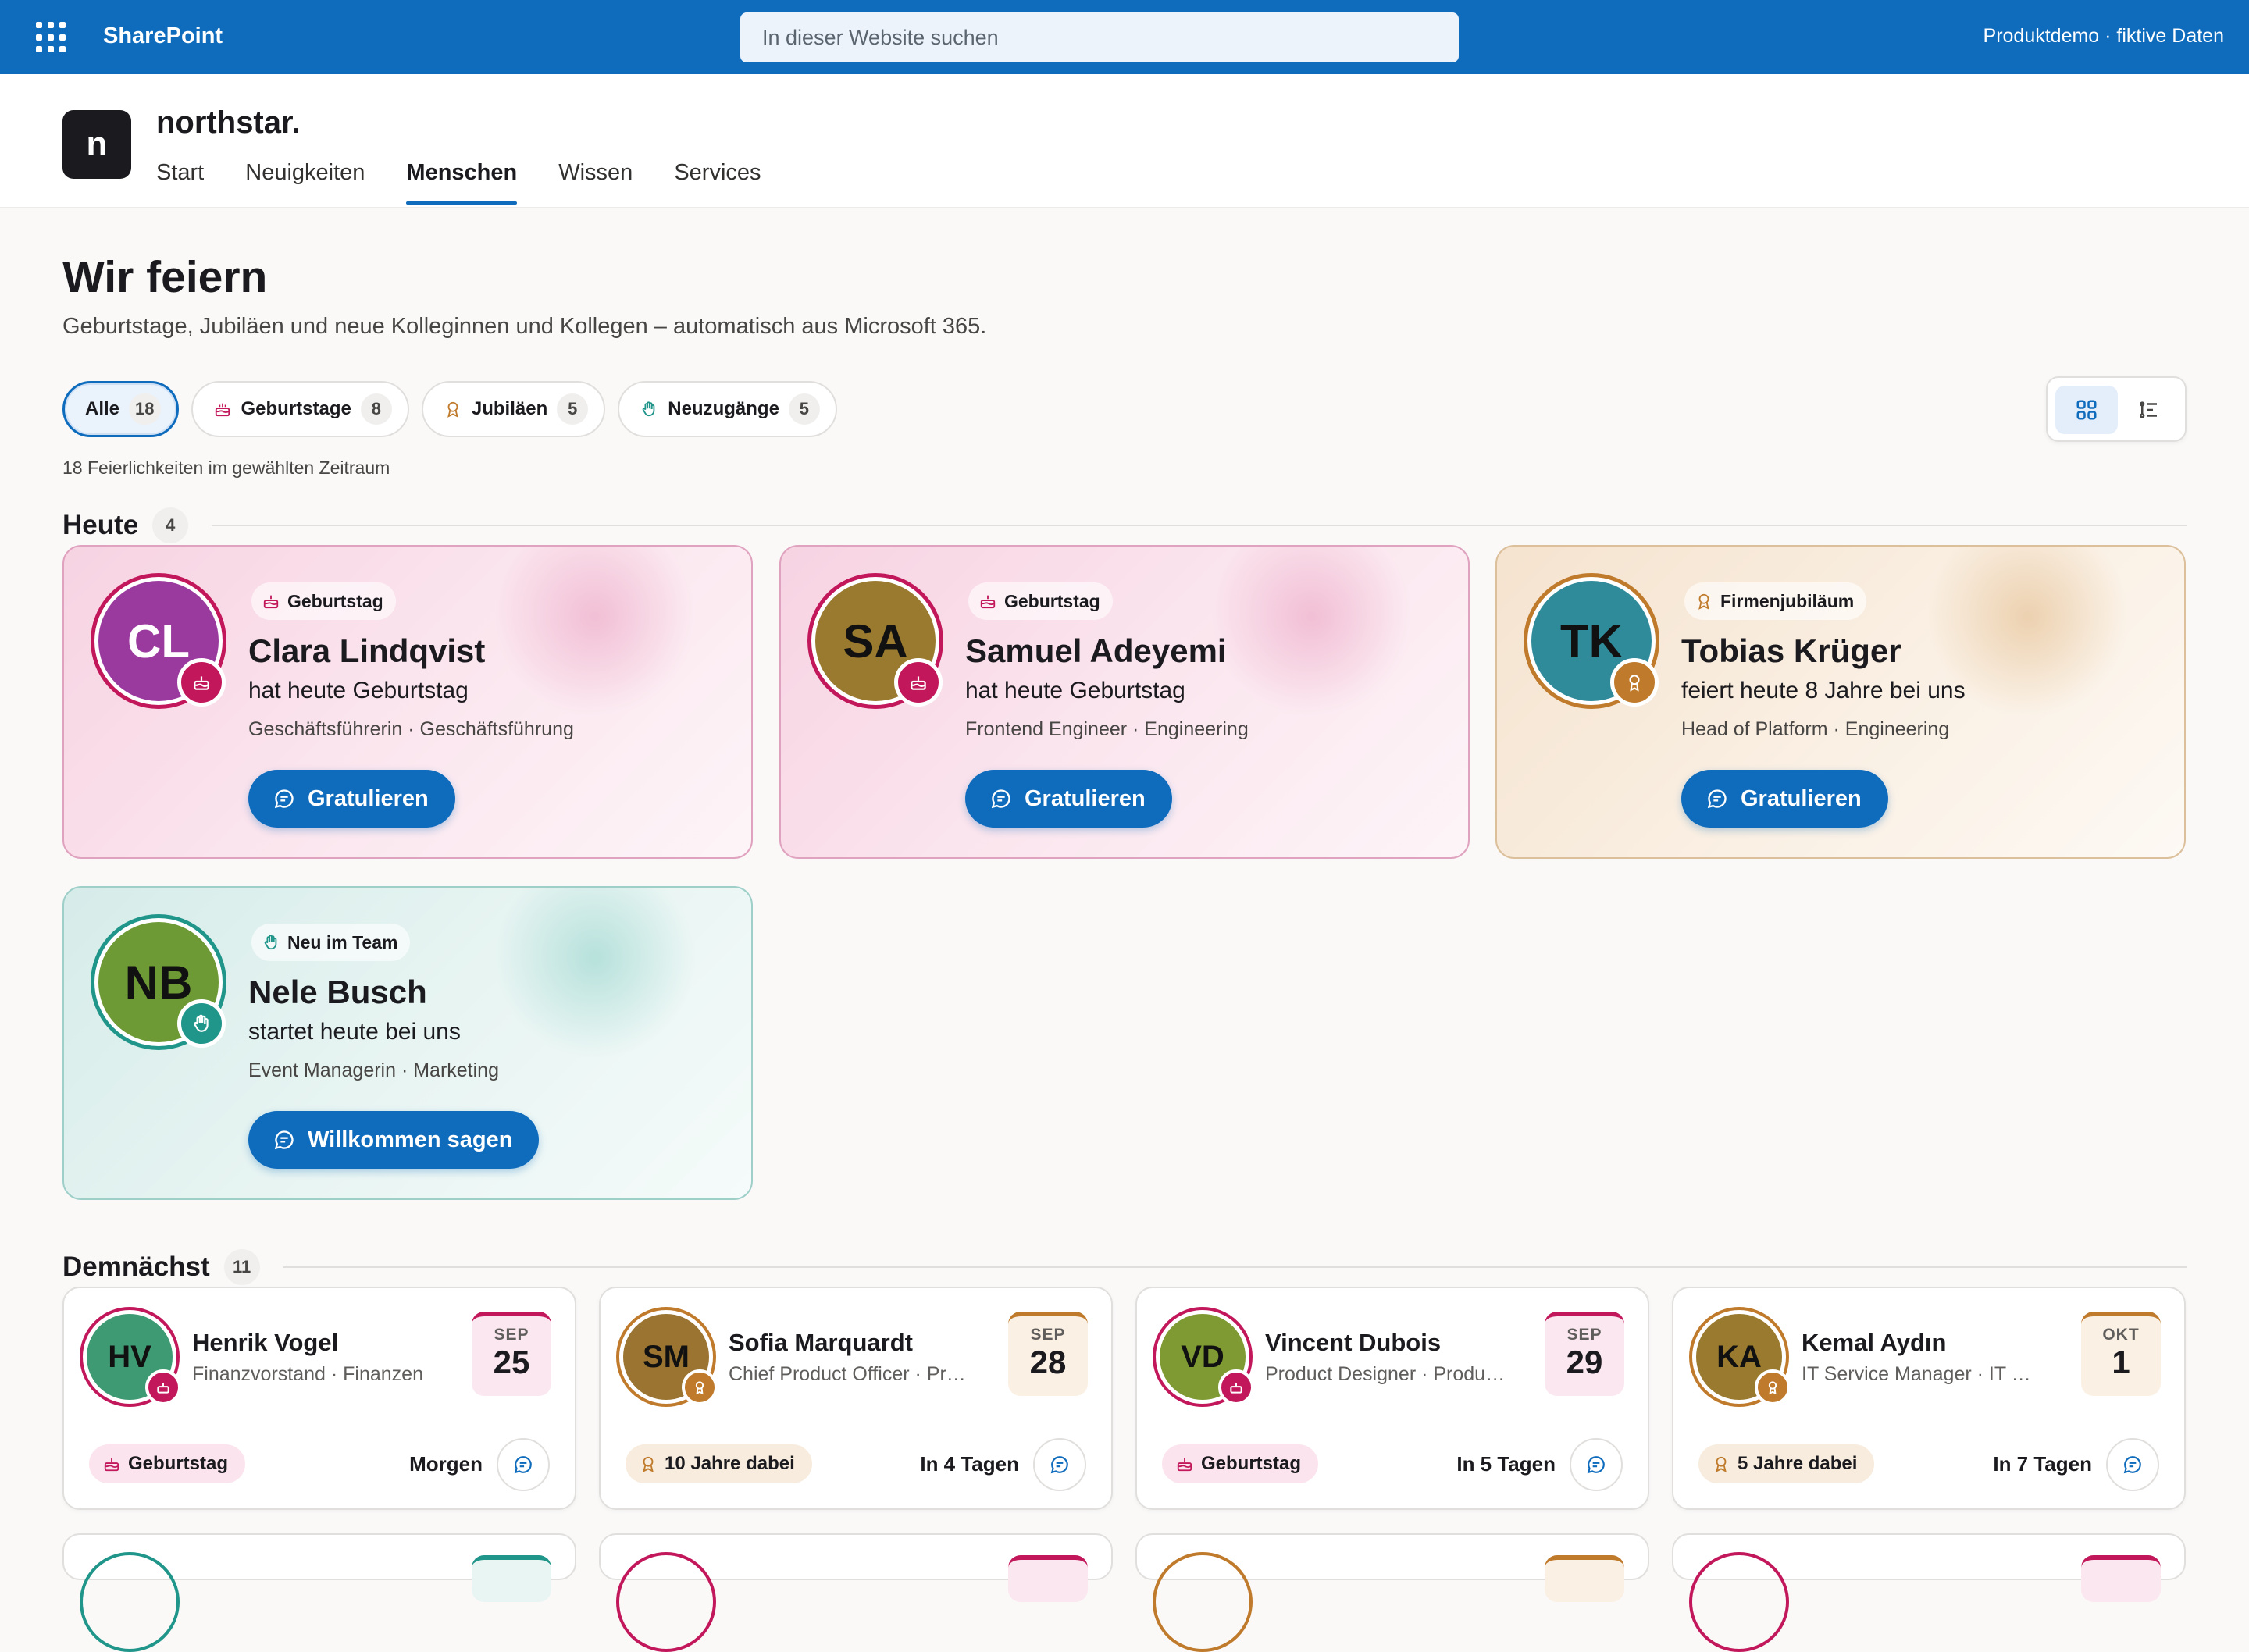 This screenshot has height=1652, width=2249. I want to click on person-name: Clara Lindqvist, so click(366, 651).